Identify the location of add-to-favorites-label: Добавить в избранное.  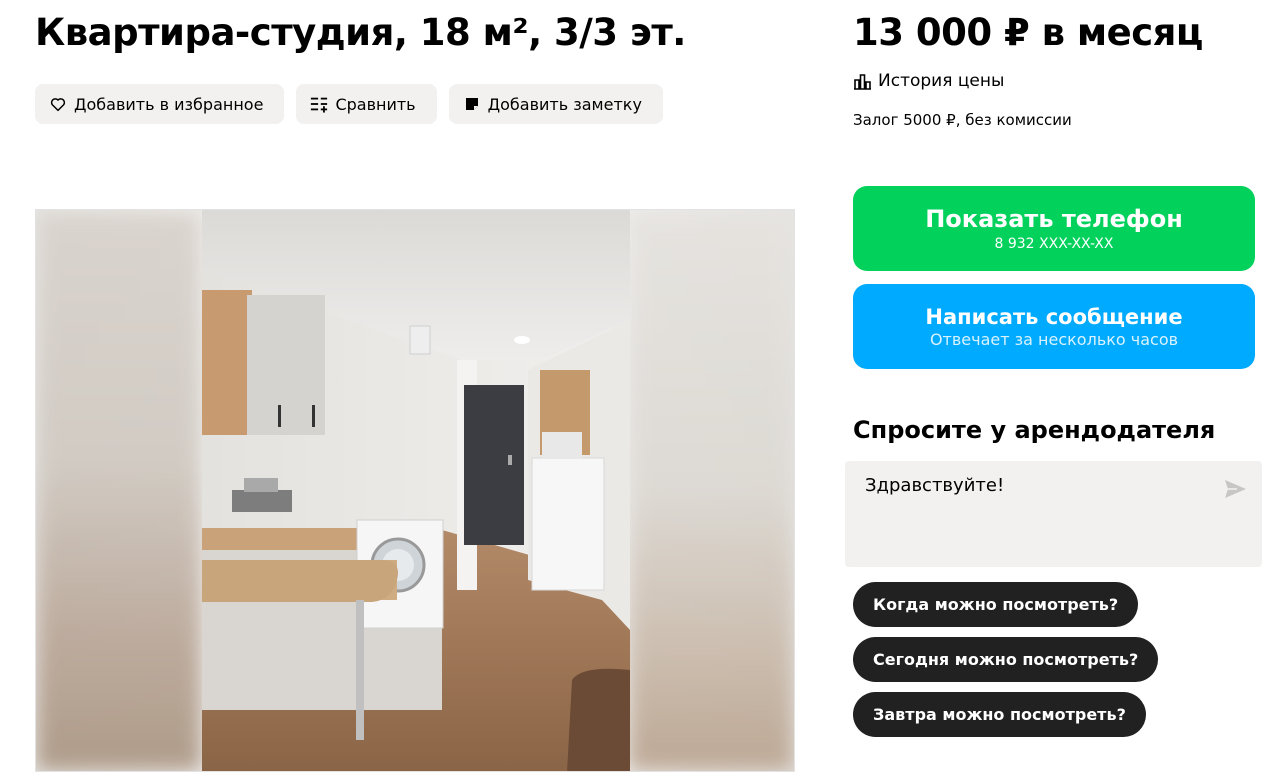
(169, 104).